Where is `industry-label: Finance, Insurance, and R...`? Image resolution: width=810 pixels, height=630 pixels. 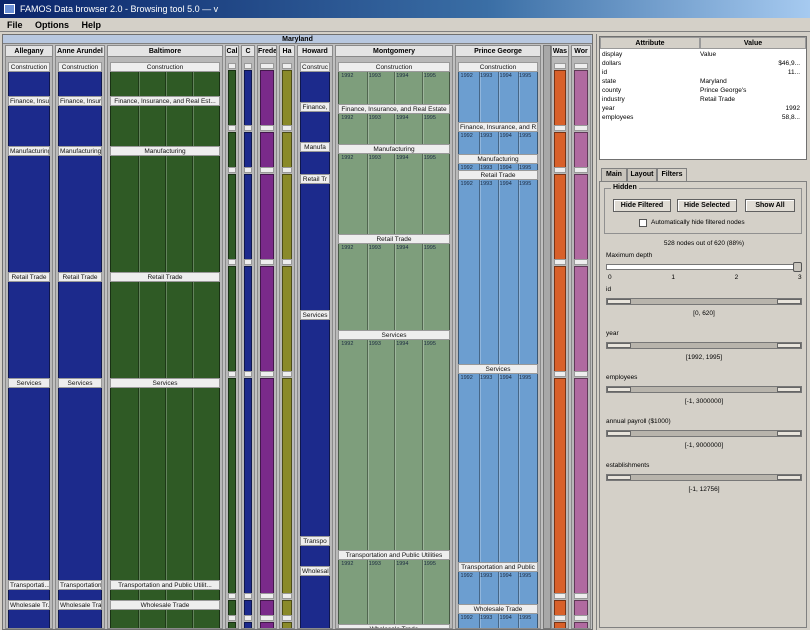 industry-label: Finance, Insurance, and R... is located at coordinates (498, 127).